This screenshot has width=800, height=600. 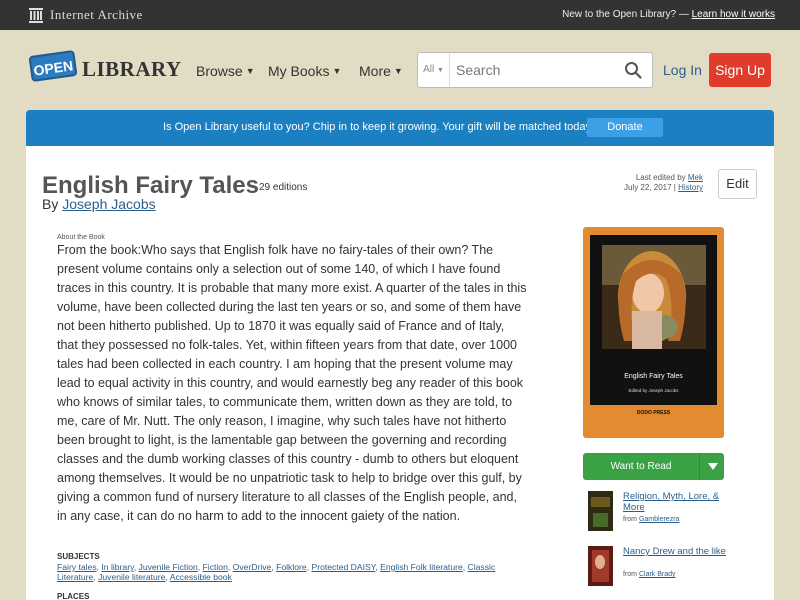 What do you see at coordinates (657, 574) in the screenshot?
I see `list-owner-link: Clark Brady` at bounding box center [657, 574].